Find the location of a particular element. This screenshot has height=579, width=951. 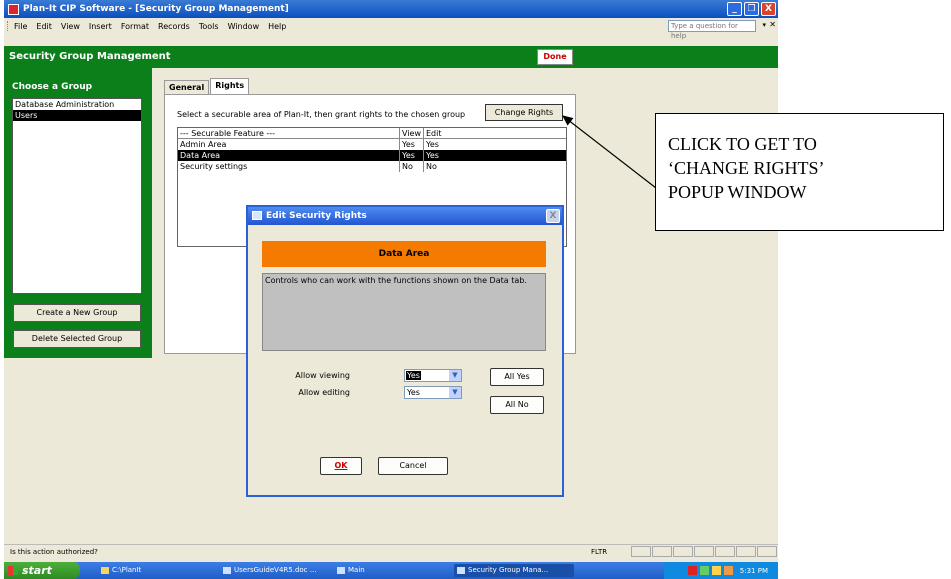

feature-cell: Security settings is located at coordinates (289, 166).